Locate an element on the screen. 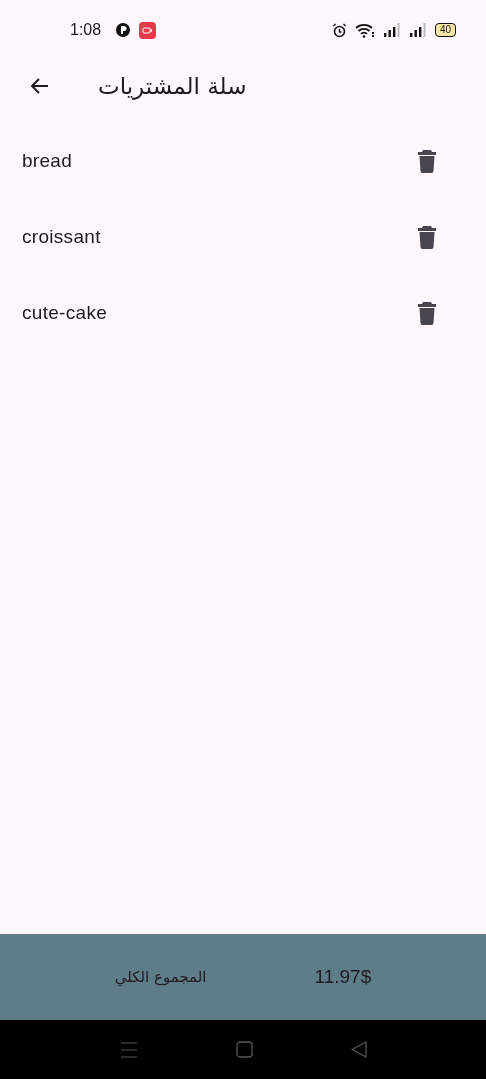 The width and height of the screenshot is (486, 1079). wifi-icon is located at coordinates (364, 30).